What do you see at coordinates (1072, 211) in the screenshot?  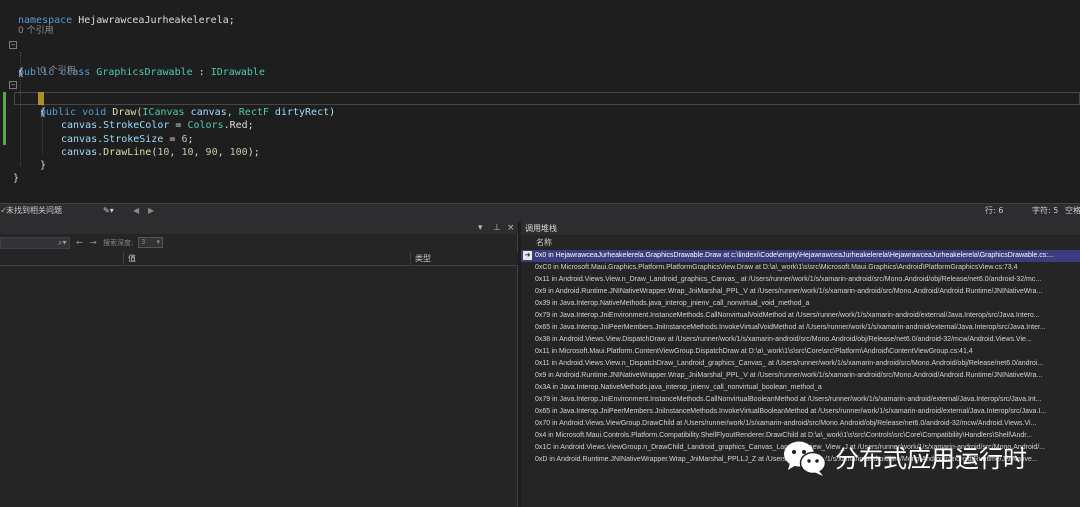 I see `whitespace-mode: 空格` at bounding box center [1072, 211].